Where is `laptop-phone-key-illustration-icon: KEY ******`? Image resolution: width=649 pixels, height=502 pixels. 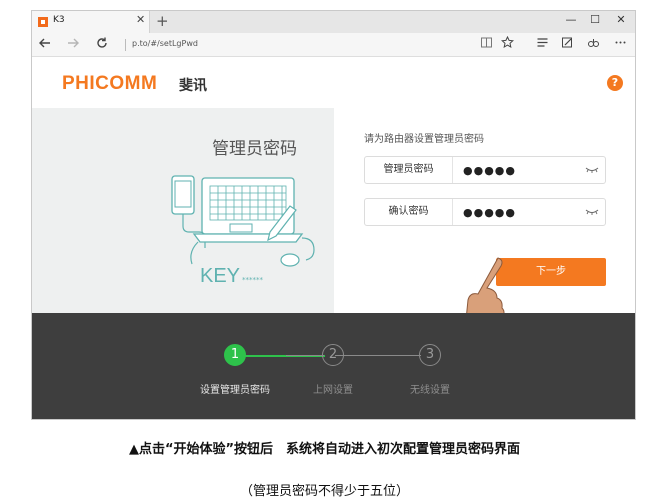 laptop-phone-key-illustration-icon: KEY ****** is located at coordinates (243, 231).